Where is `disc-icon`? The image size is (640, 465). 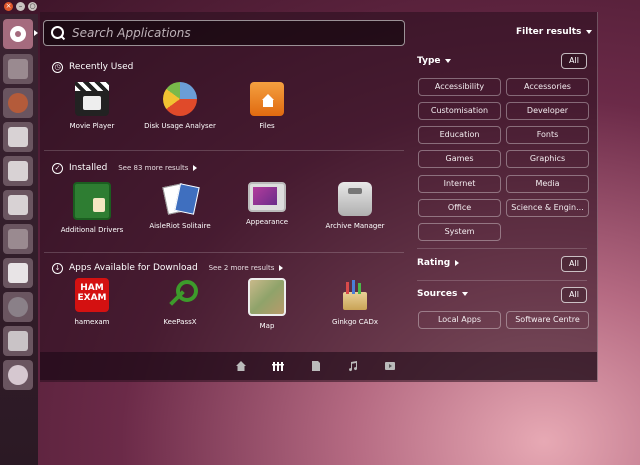 disc-icon is located at coordinates (18, 375).